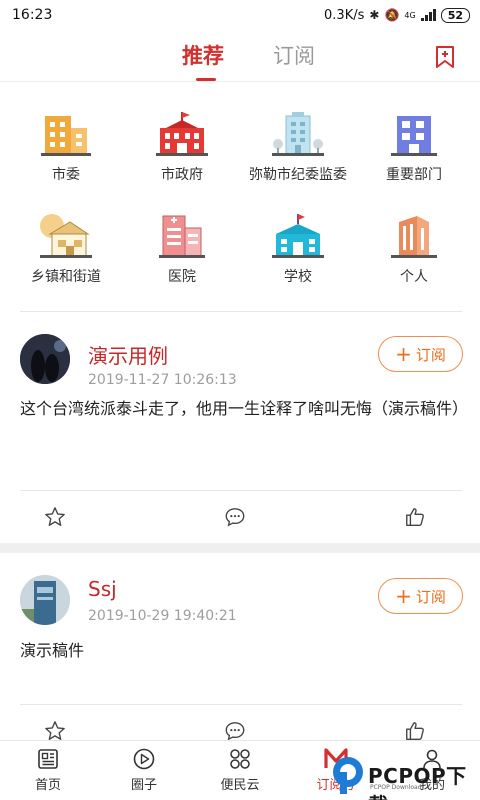 The image size is (480, 800). What do you see at coordinates (128, 354) in the screenshot?
I see `author-name: 演示用例` at bounding box center [128, 354].